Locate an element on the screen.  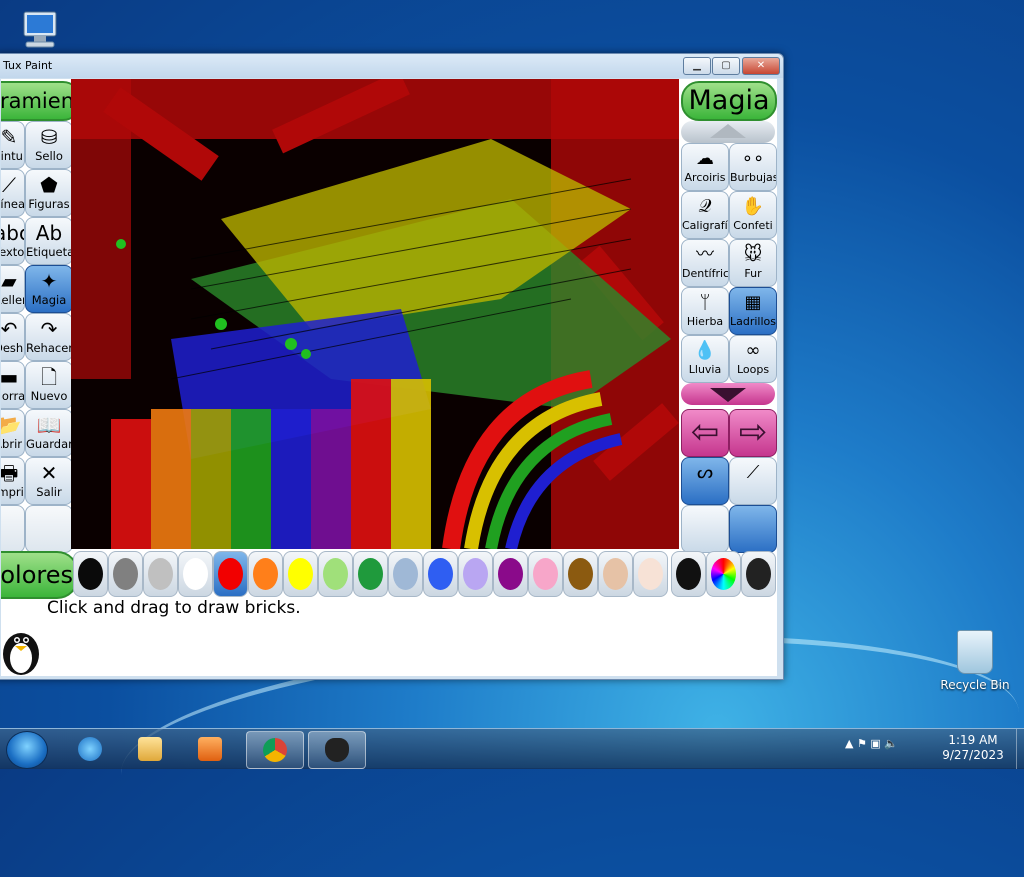
system-tray: ▲ ⚑ ▣ 🔈 is located at coordinates (871, 743).